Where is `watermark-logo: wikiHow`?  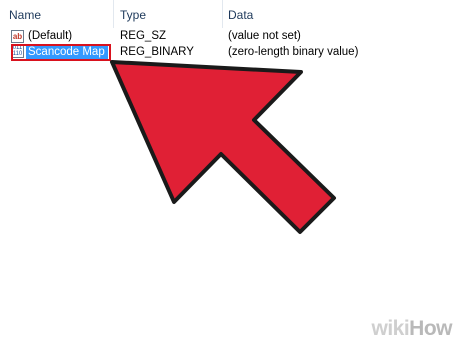
watermark-logo: wikiHow is located at coordinates (411, 329).